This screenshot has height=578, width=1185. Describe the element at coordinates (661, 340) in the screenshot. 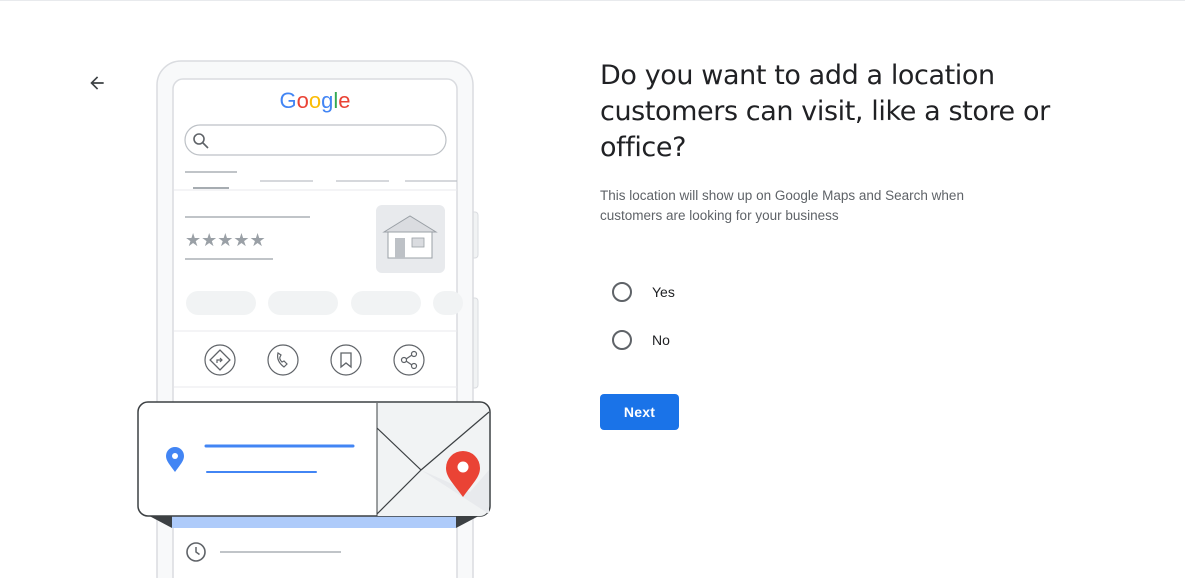

I see `option-no-label: No` at that location.